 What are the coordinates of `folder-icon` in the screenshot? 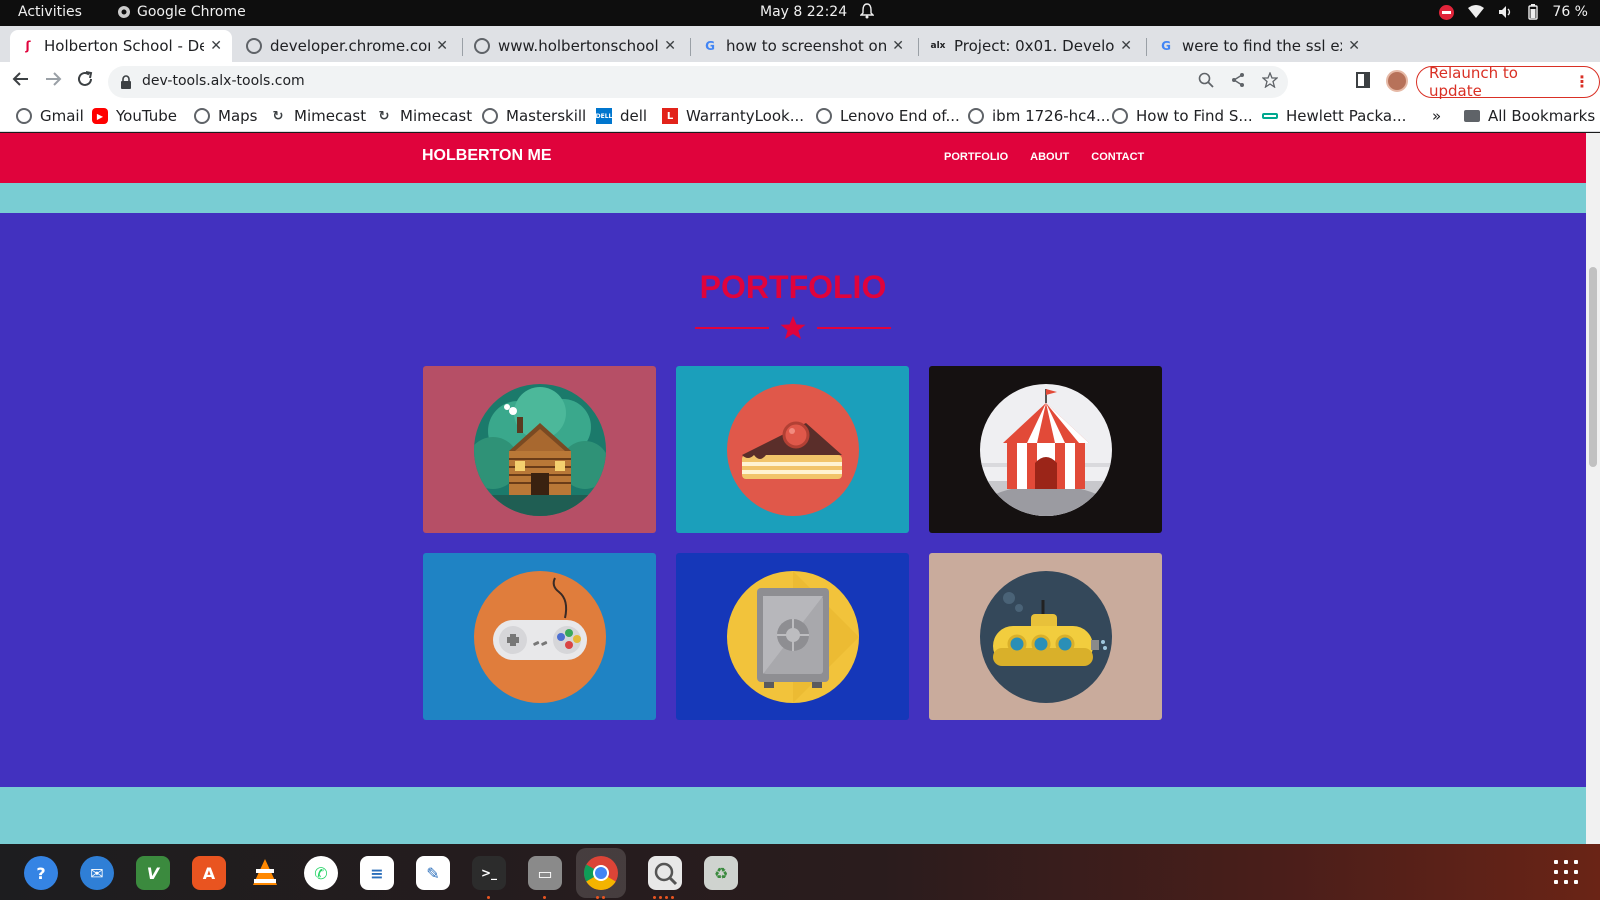 It's located at (1472, 116).